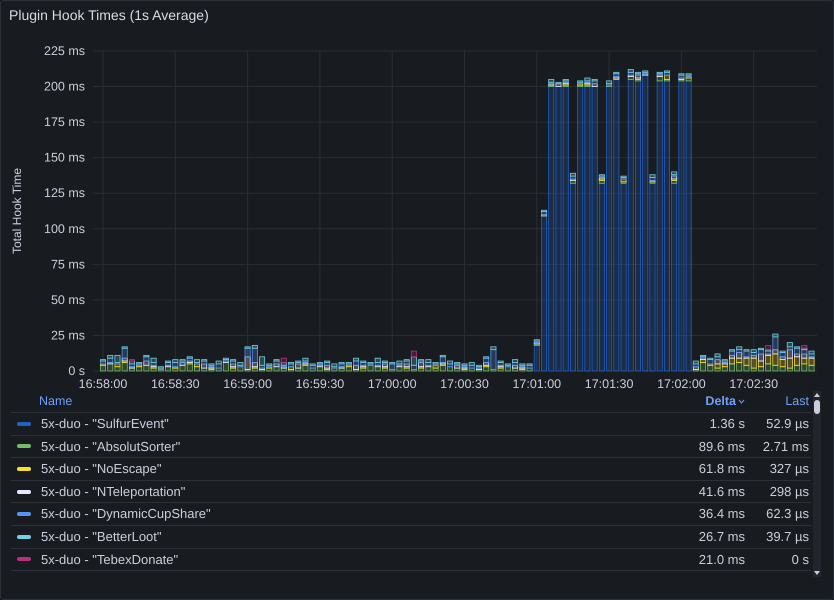 This screenshot has width=834, height=600. I want to click on delta-value: 61.8 ms, so click(721, 468).